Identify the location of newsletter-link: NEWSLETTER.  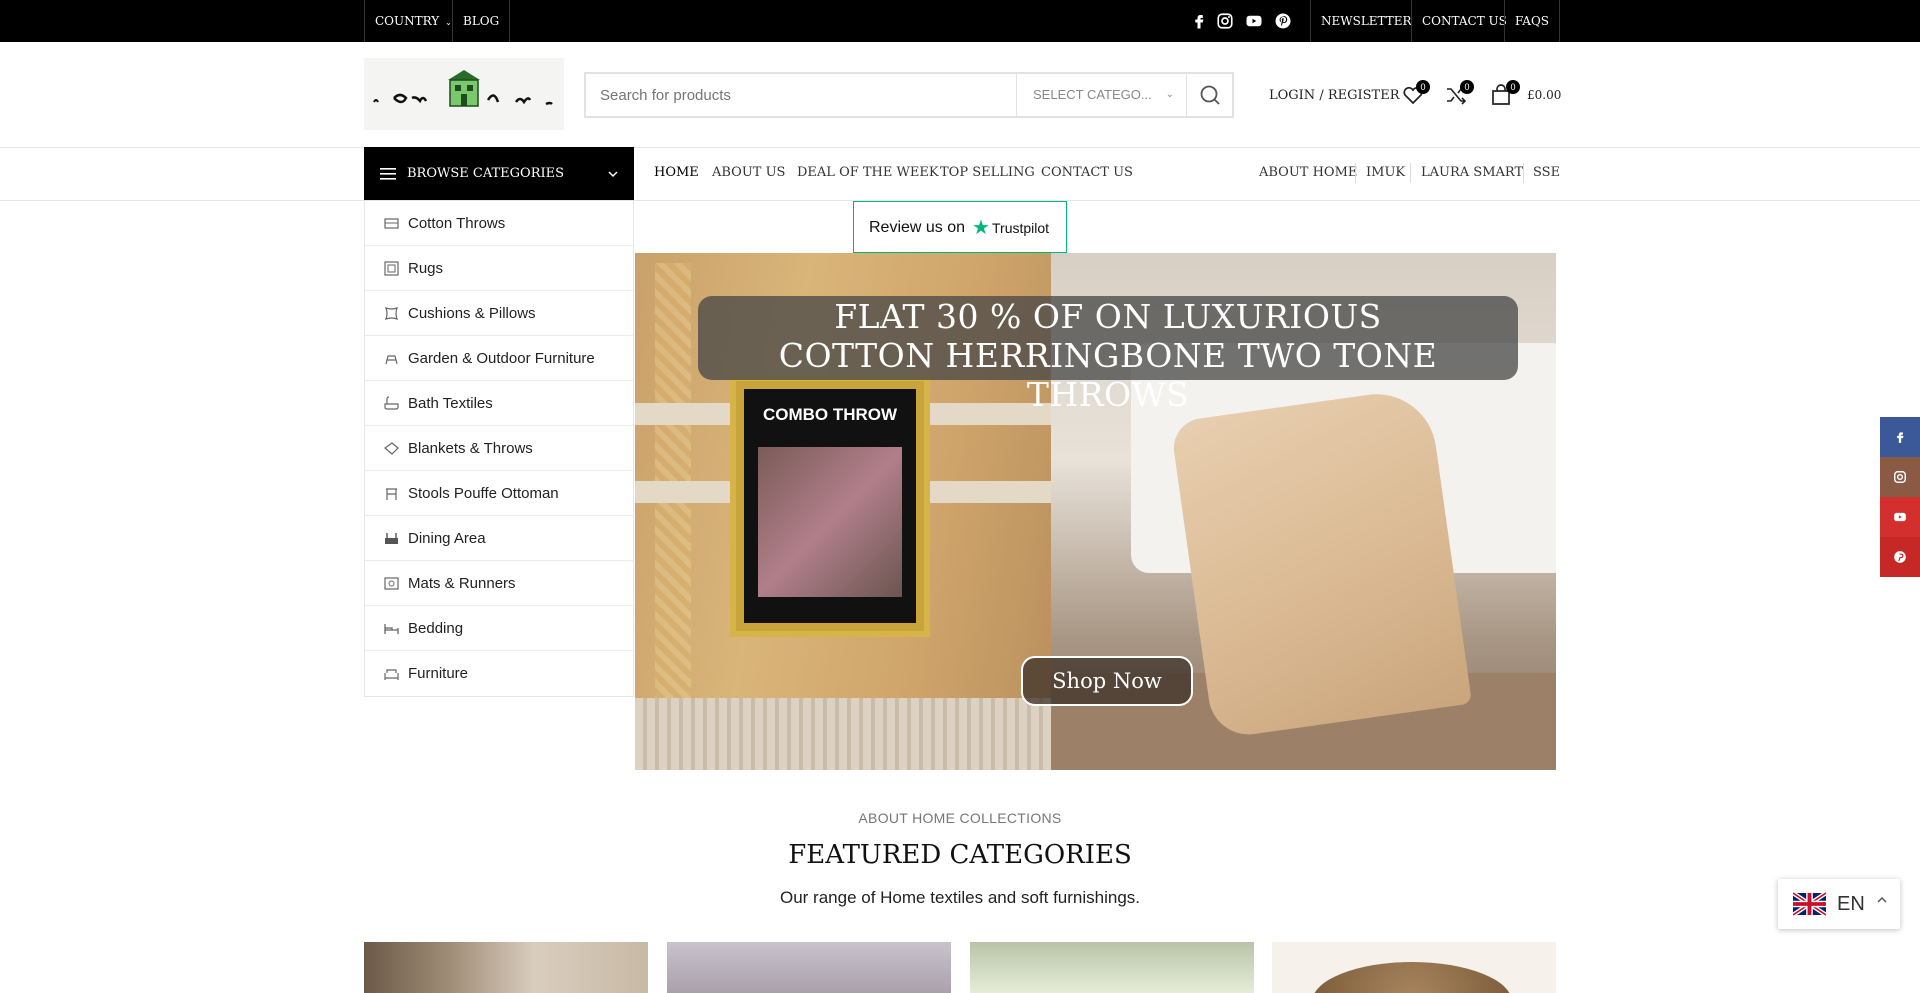
(1366, 21).